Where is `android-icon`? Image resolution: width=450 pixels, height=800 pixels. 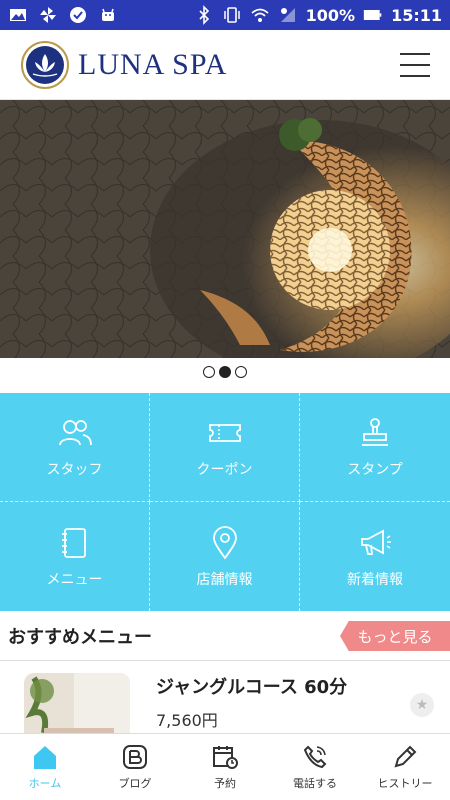
android-icon is located at coordinates (108, 14).